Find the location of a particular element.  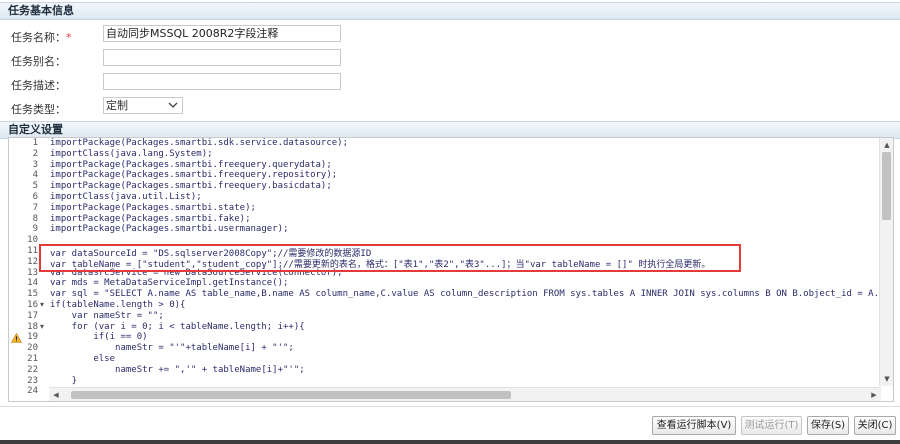

task-basic-header-label: 任务基本信息 is located at coordinates (41, 10).